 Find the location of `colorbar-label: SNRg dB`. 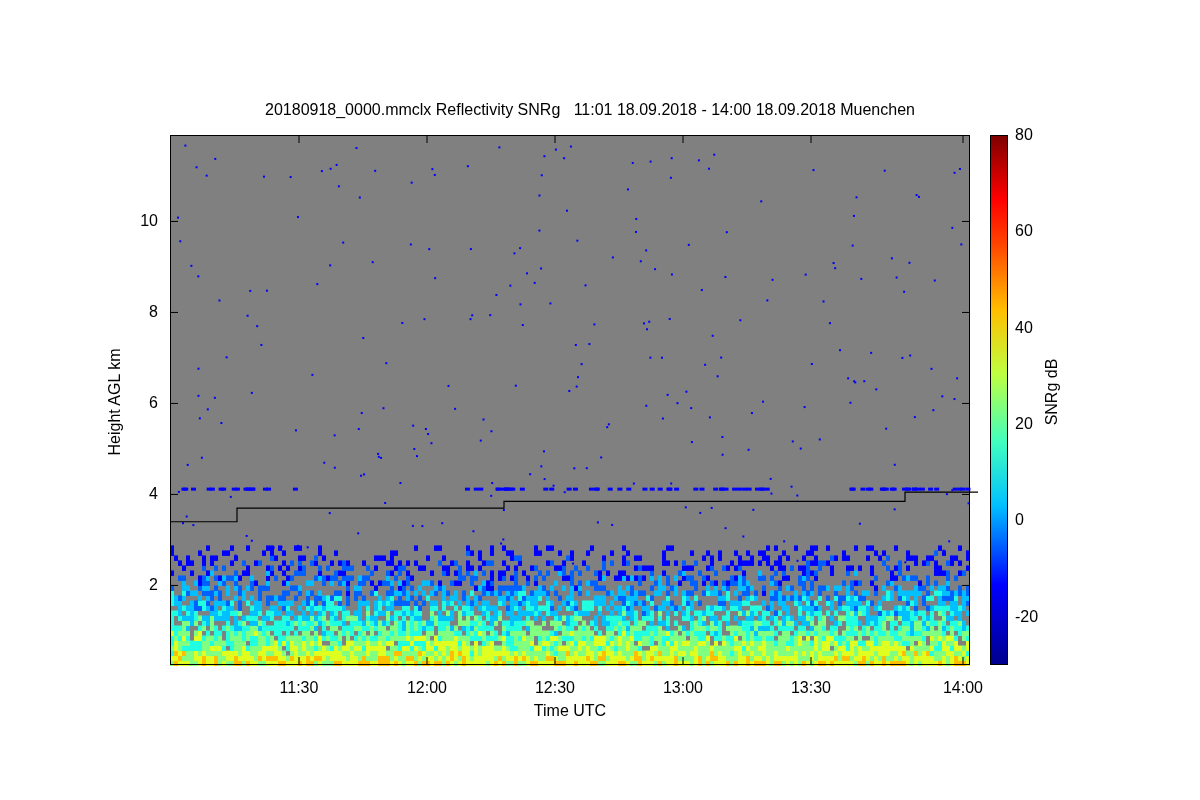

colorbar-label: SNRg dB is located at coordinates (1051, 392).